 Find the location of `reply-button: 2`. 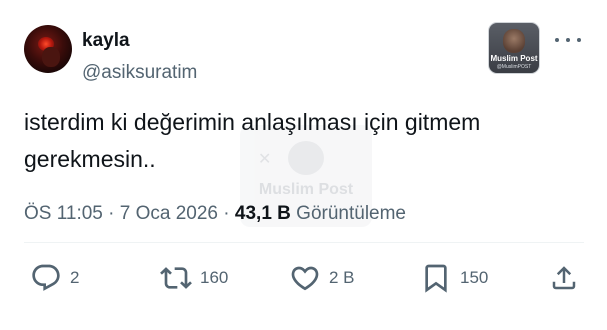

reply-button: 2 is located at coordinates (54, 278).